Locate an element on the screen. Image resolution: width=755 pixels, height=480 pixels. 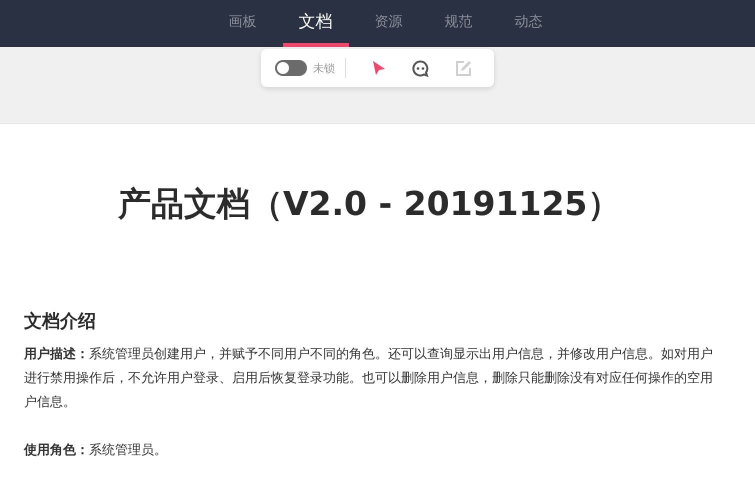
paragraph: 用户描述：系统管理员创建用户，并赋予不同用户不同的角色。还可以查询显示出用户信息，并修改用户信息。如对用户进行禁用操作后，不允许用户登录、启用后恢复登录功能。也可以删除用户信息，删除只能删除没有对应任何操作的空用户信息。 is located at coordinates (369, 379).